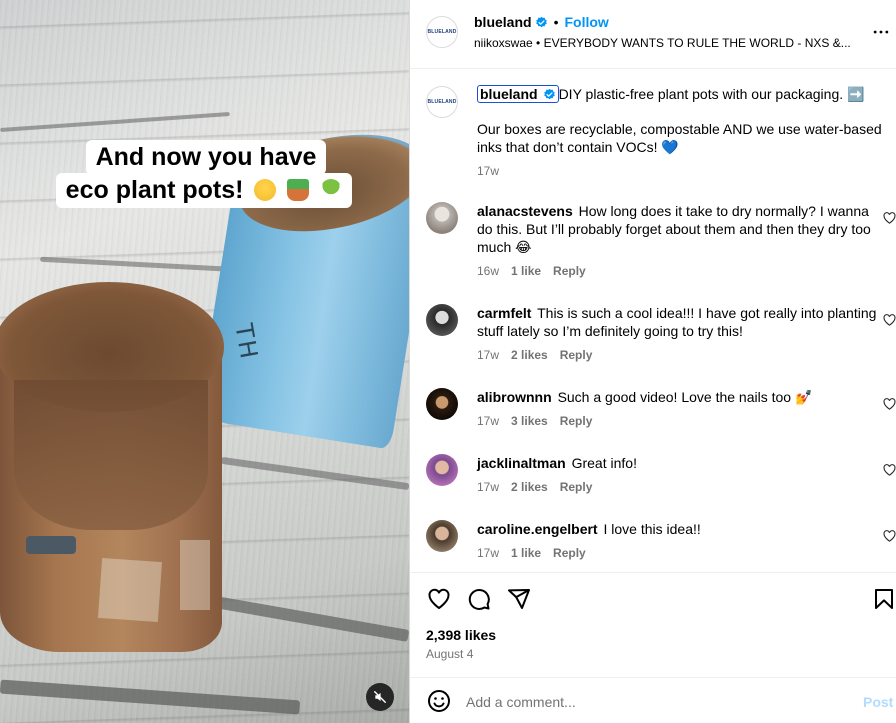  Describe the element at coordinates (881, 32) in the screenshot. I see `more-options-icon` at that location.